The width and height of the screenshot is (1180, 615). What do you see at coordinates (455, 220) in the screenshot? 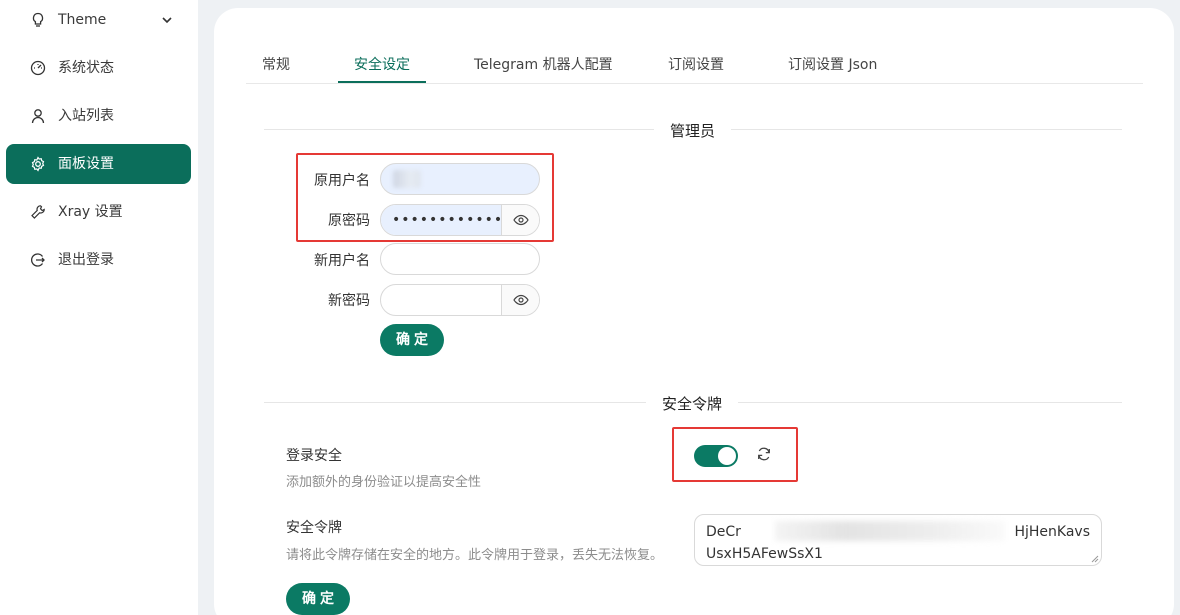
I see `old-password-input: •••••••••••••••` at bounding box center [455, 220].